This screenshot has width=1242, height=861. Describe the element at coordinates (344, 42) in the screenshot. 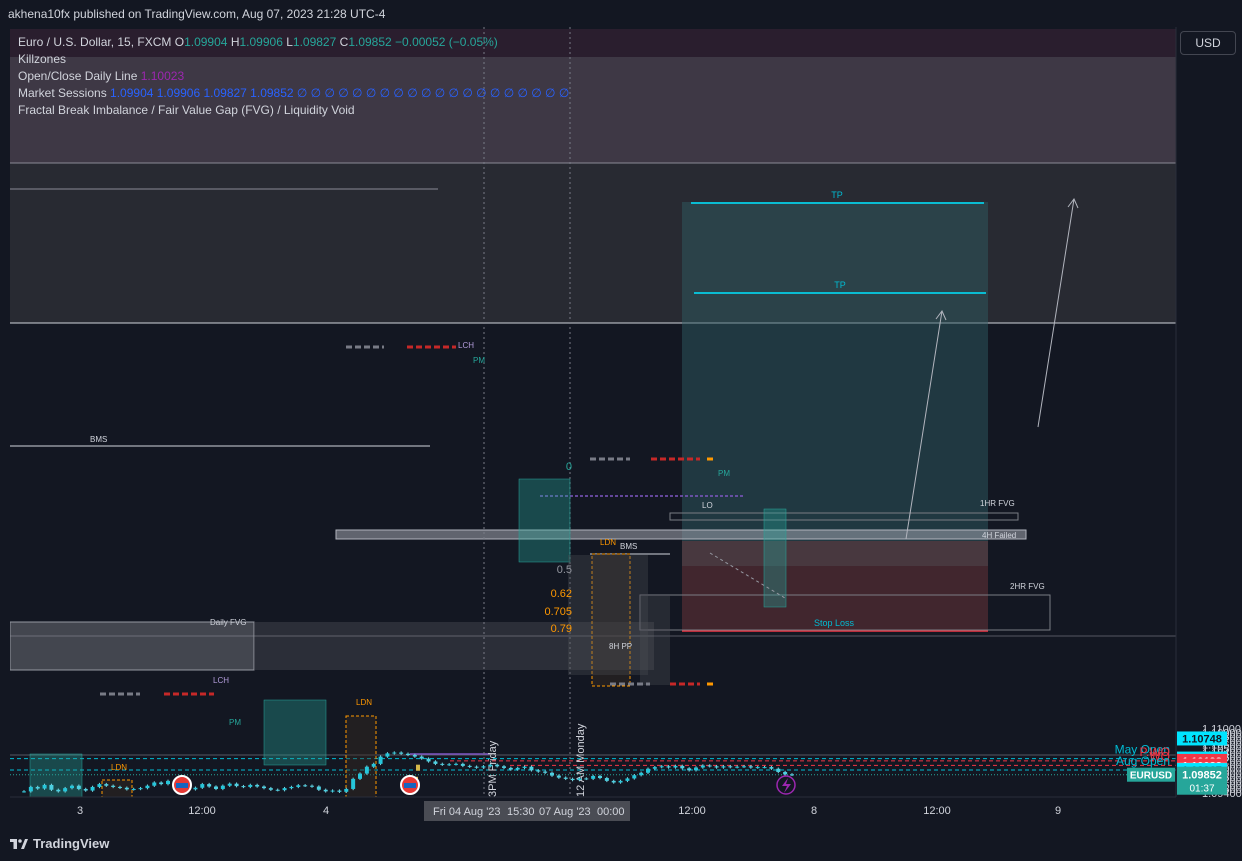

I see `close-label: C` at that location.